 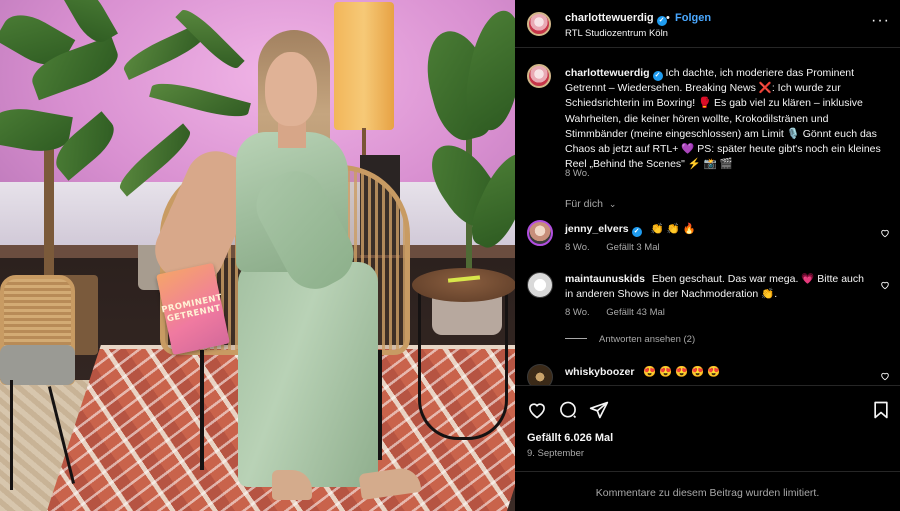 What do you see at coordinates (673, 229) in the screenshot?
I see `comment-text: 👏 👏 🔥` at bounding box center [673, 229].